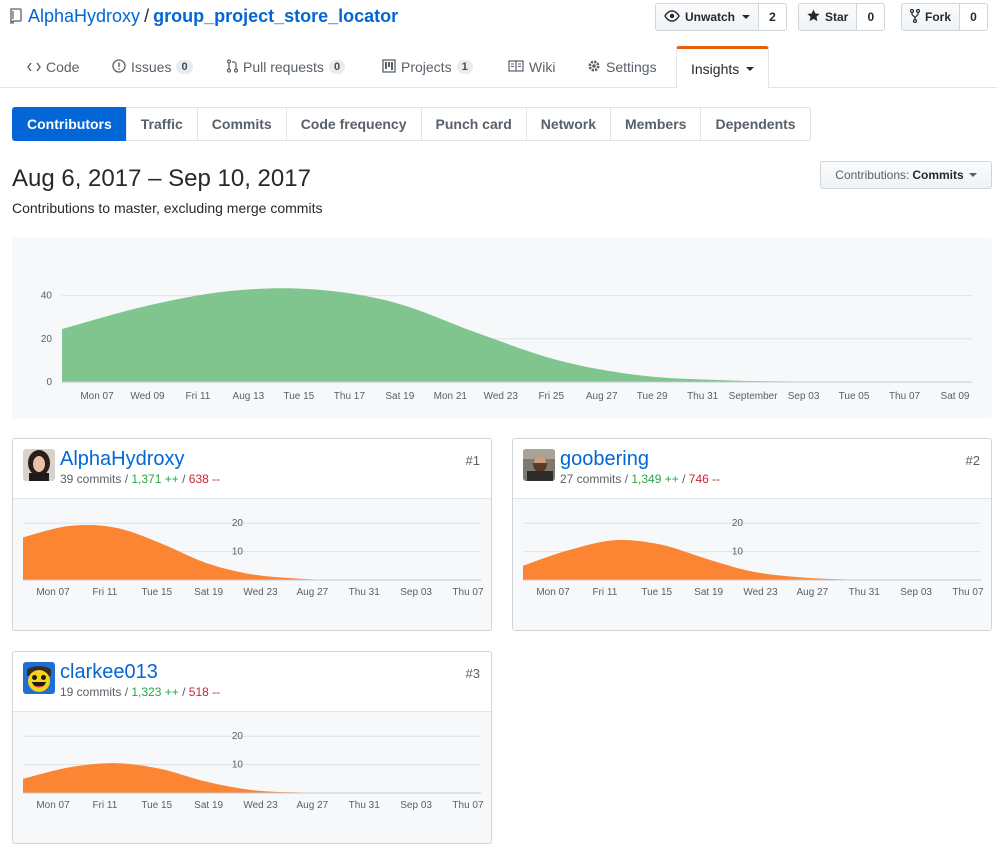 The height and width of the screenshot is (853, 997). What do you see at coordinates (147, 396) in the screenshot?
I see `x-tick-label: Wed 09` at bounding box center [147, 396].